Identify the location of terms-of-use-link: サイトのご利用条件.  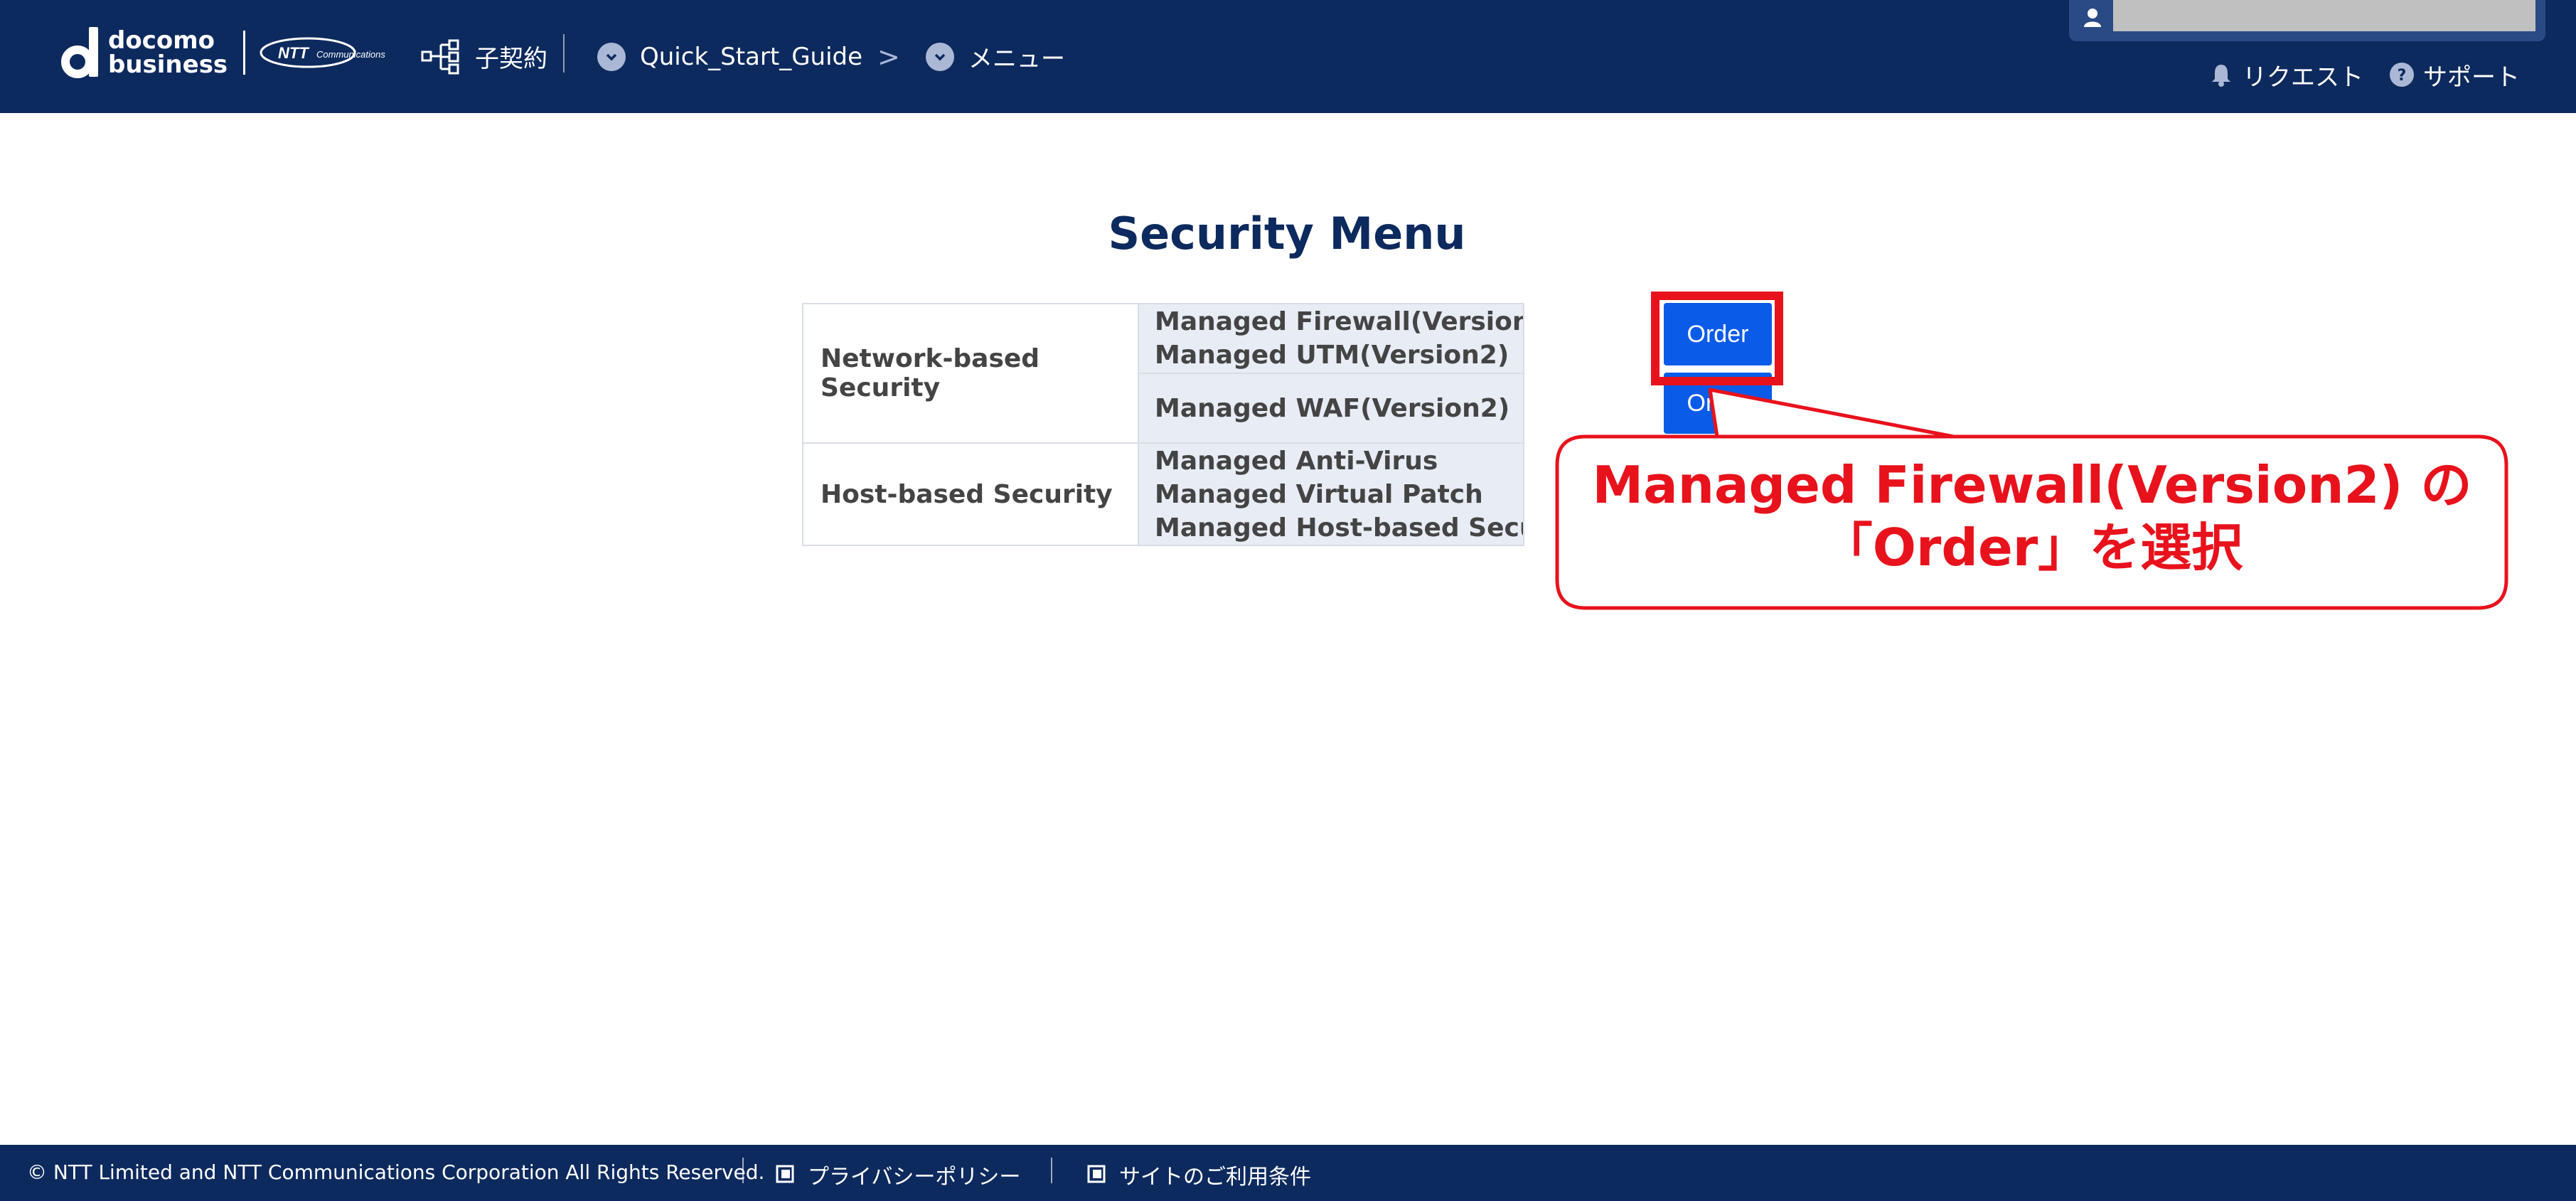
(1198, 1174).